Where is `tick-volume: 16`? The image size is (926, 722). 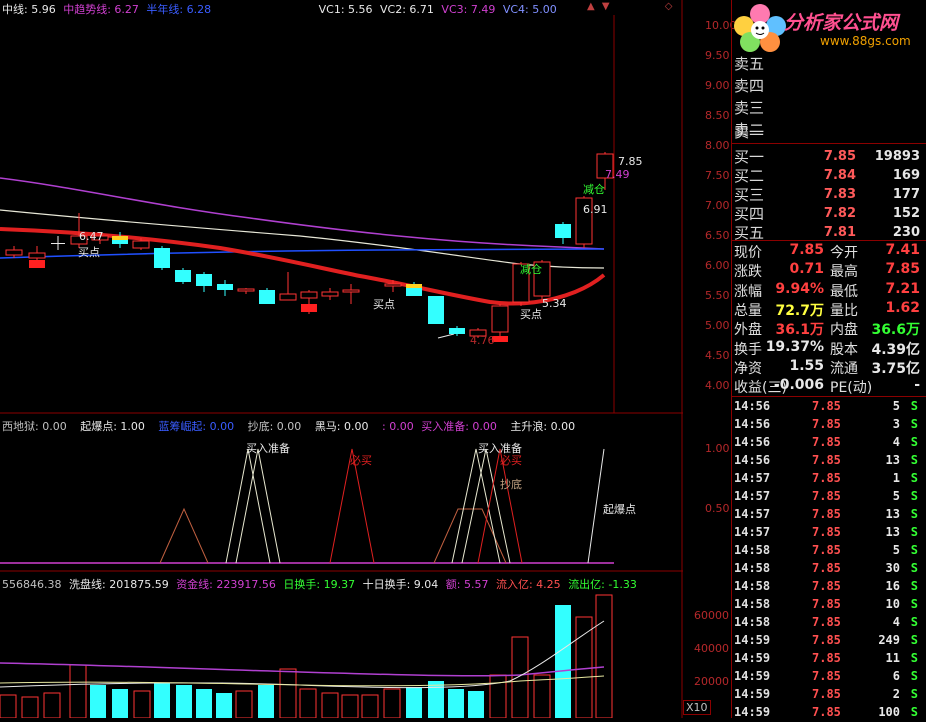
tick-volume: 16 is located at coordinates (892, 586).